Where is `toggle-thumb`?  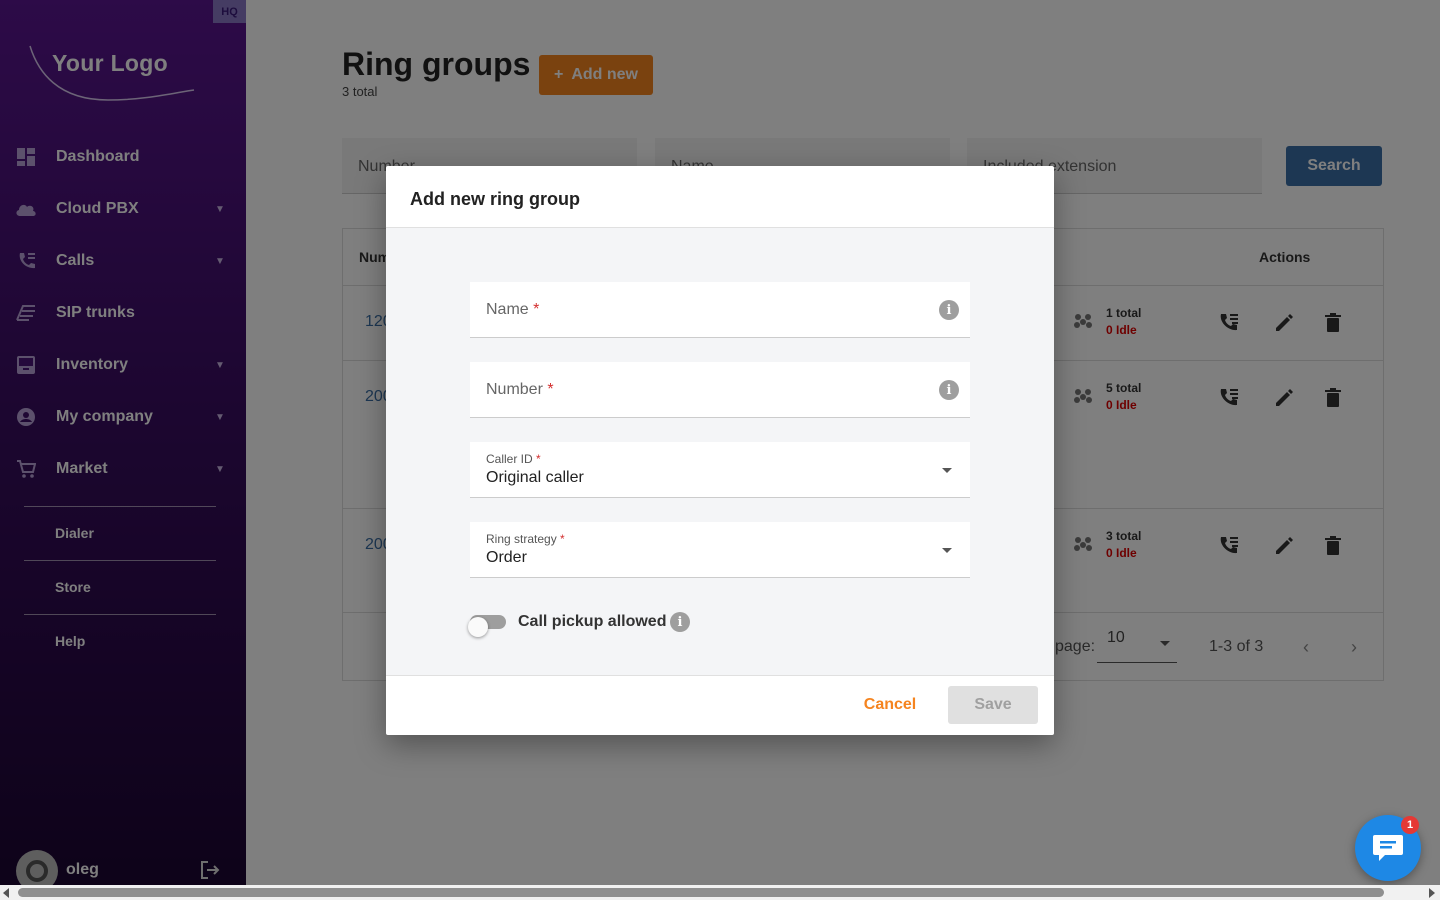
toggle-thumb is located at coordinates (478, 627).